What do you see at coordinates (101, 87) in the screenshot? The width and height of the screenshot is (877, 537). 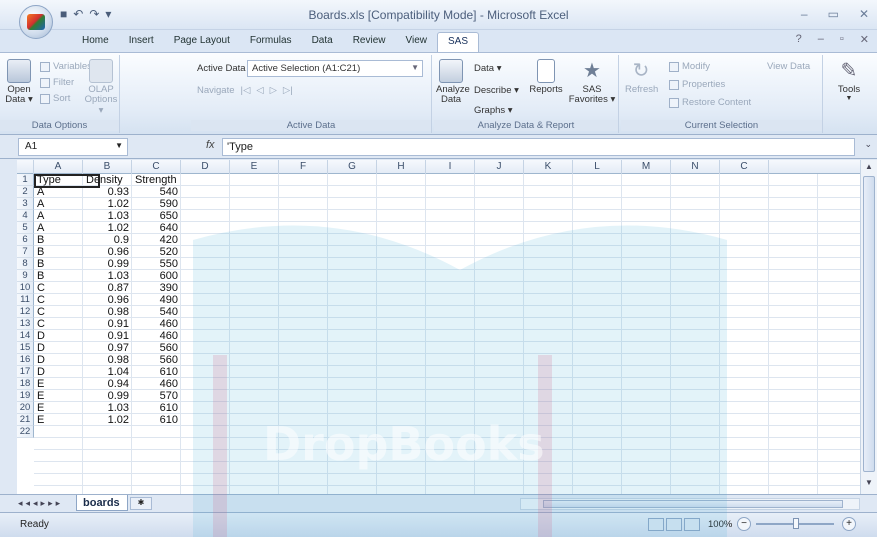 I see `olap-options-button: OLAP Options ▾` at bounding box center [101, 87].